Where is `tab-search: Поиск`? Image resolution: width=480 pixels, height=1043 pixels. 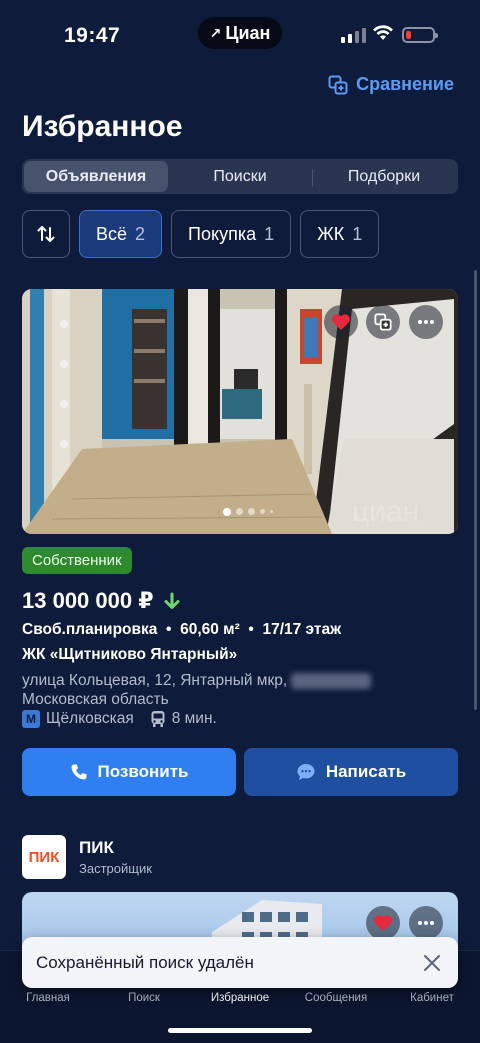 tab-search: Поиск is located at coordinates (144, 998).